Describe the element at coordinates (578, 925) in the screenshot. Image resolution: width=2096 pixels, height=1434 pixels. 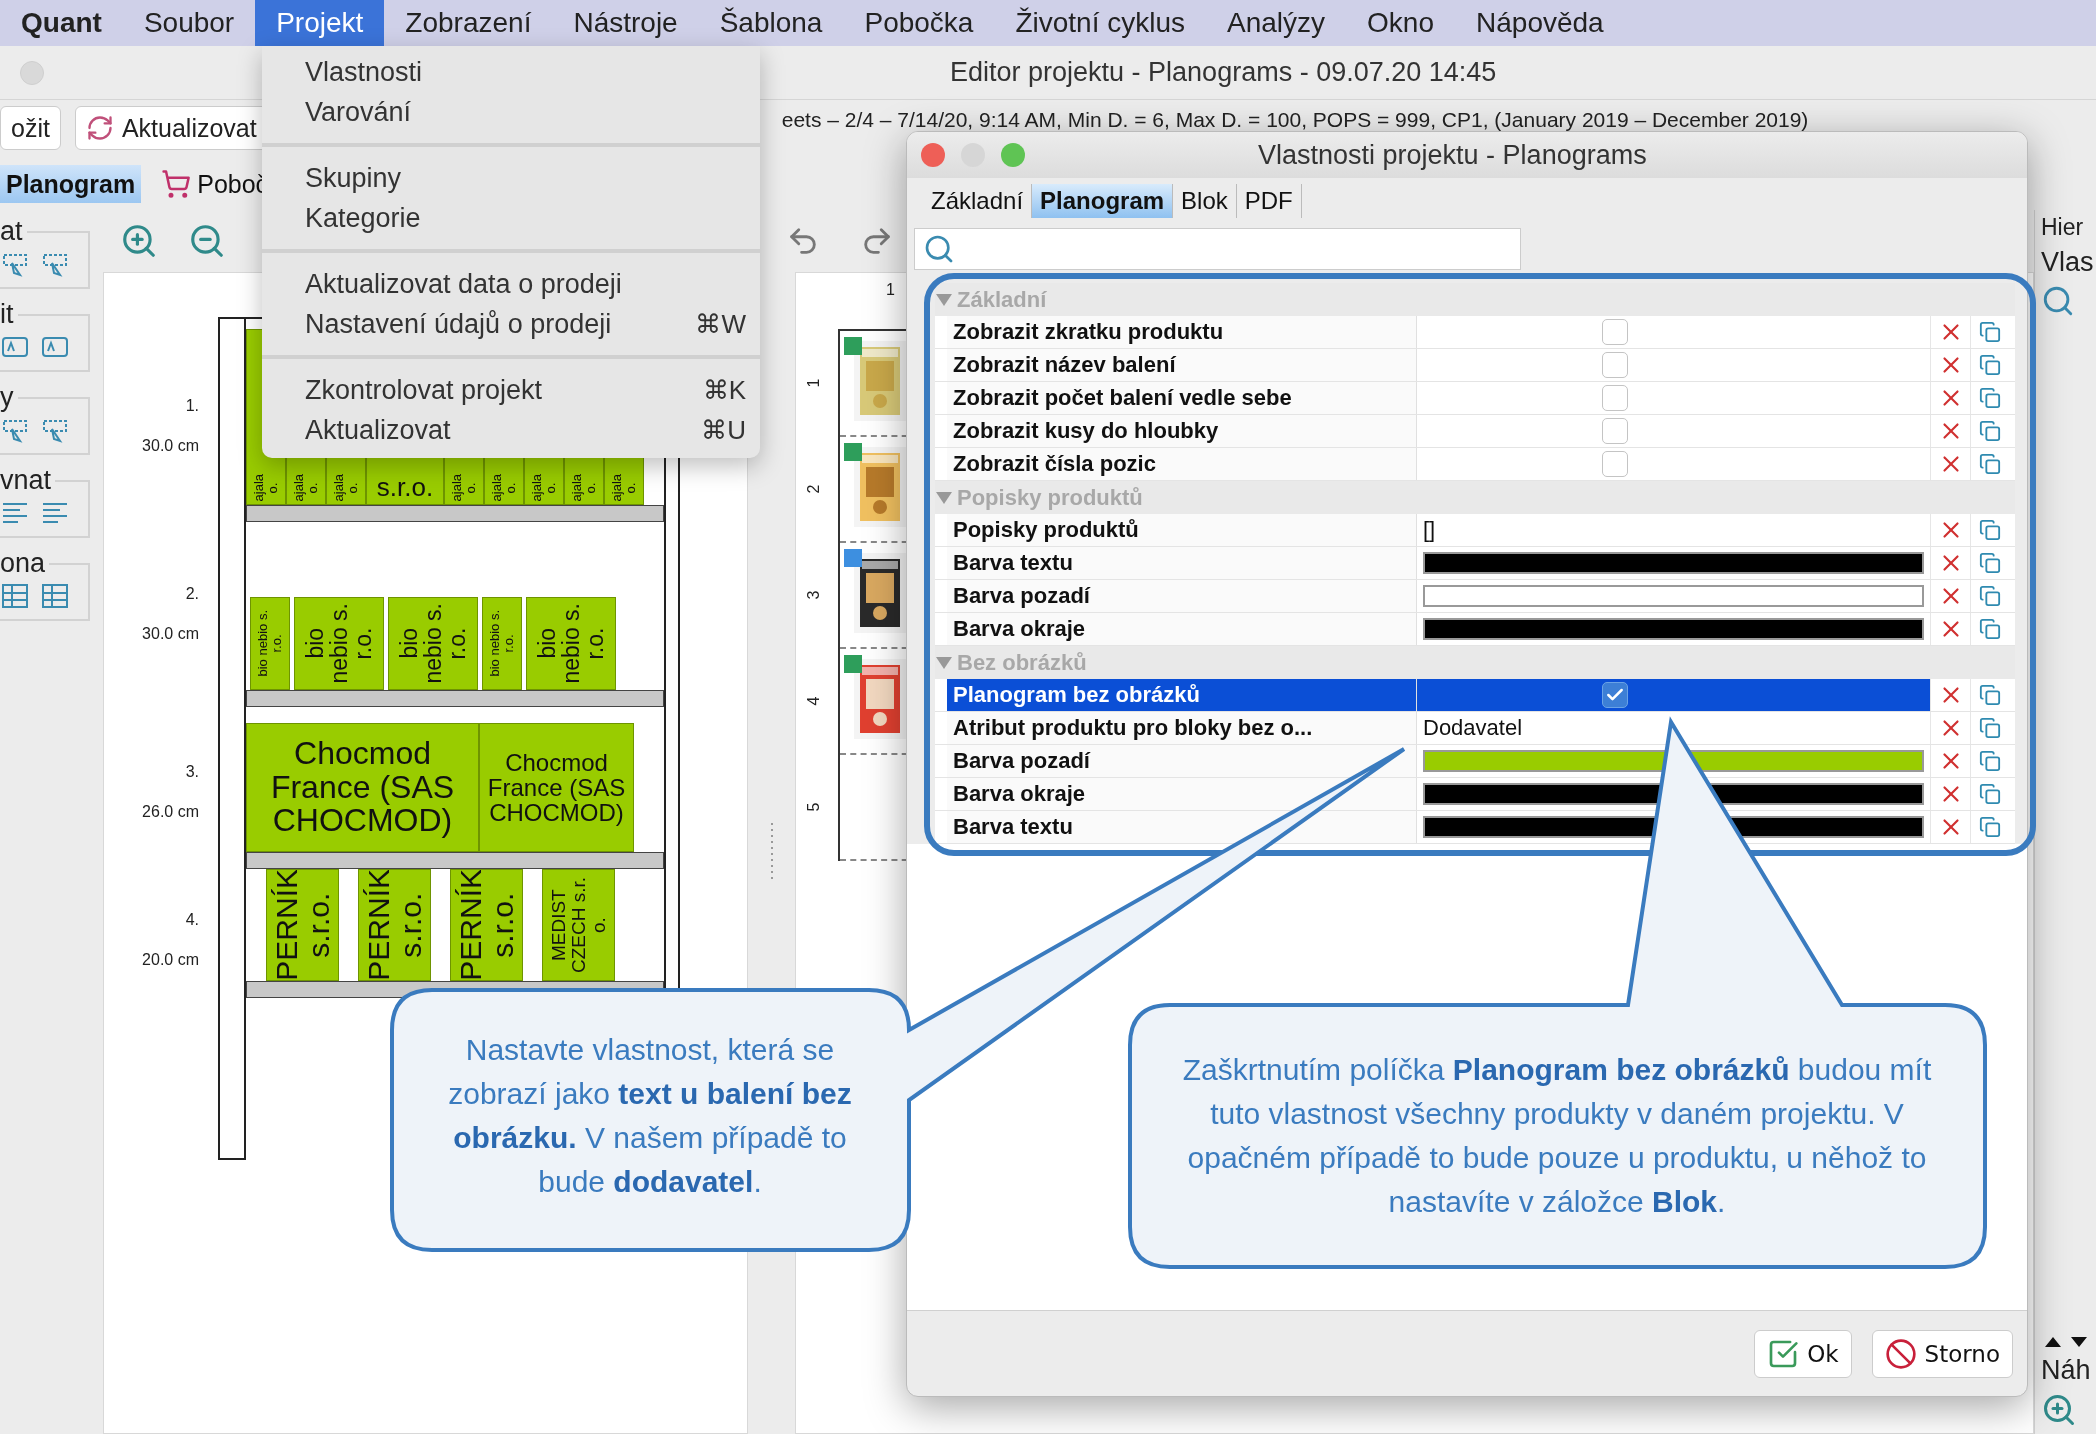
I see `product-block: MEDIST CZECH s.r. o.` at that location.